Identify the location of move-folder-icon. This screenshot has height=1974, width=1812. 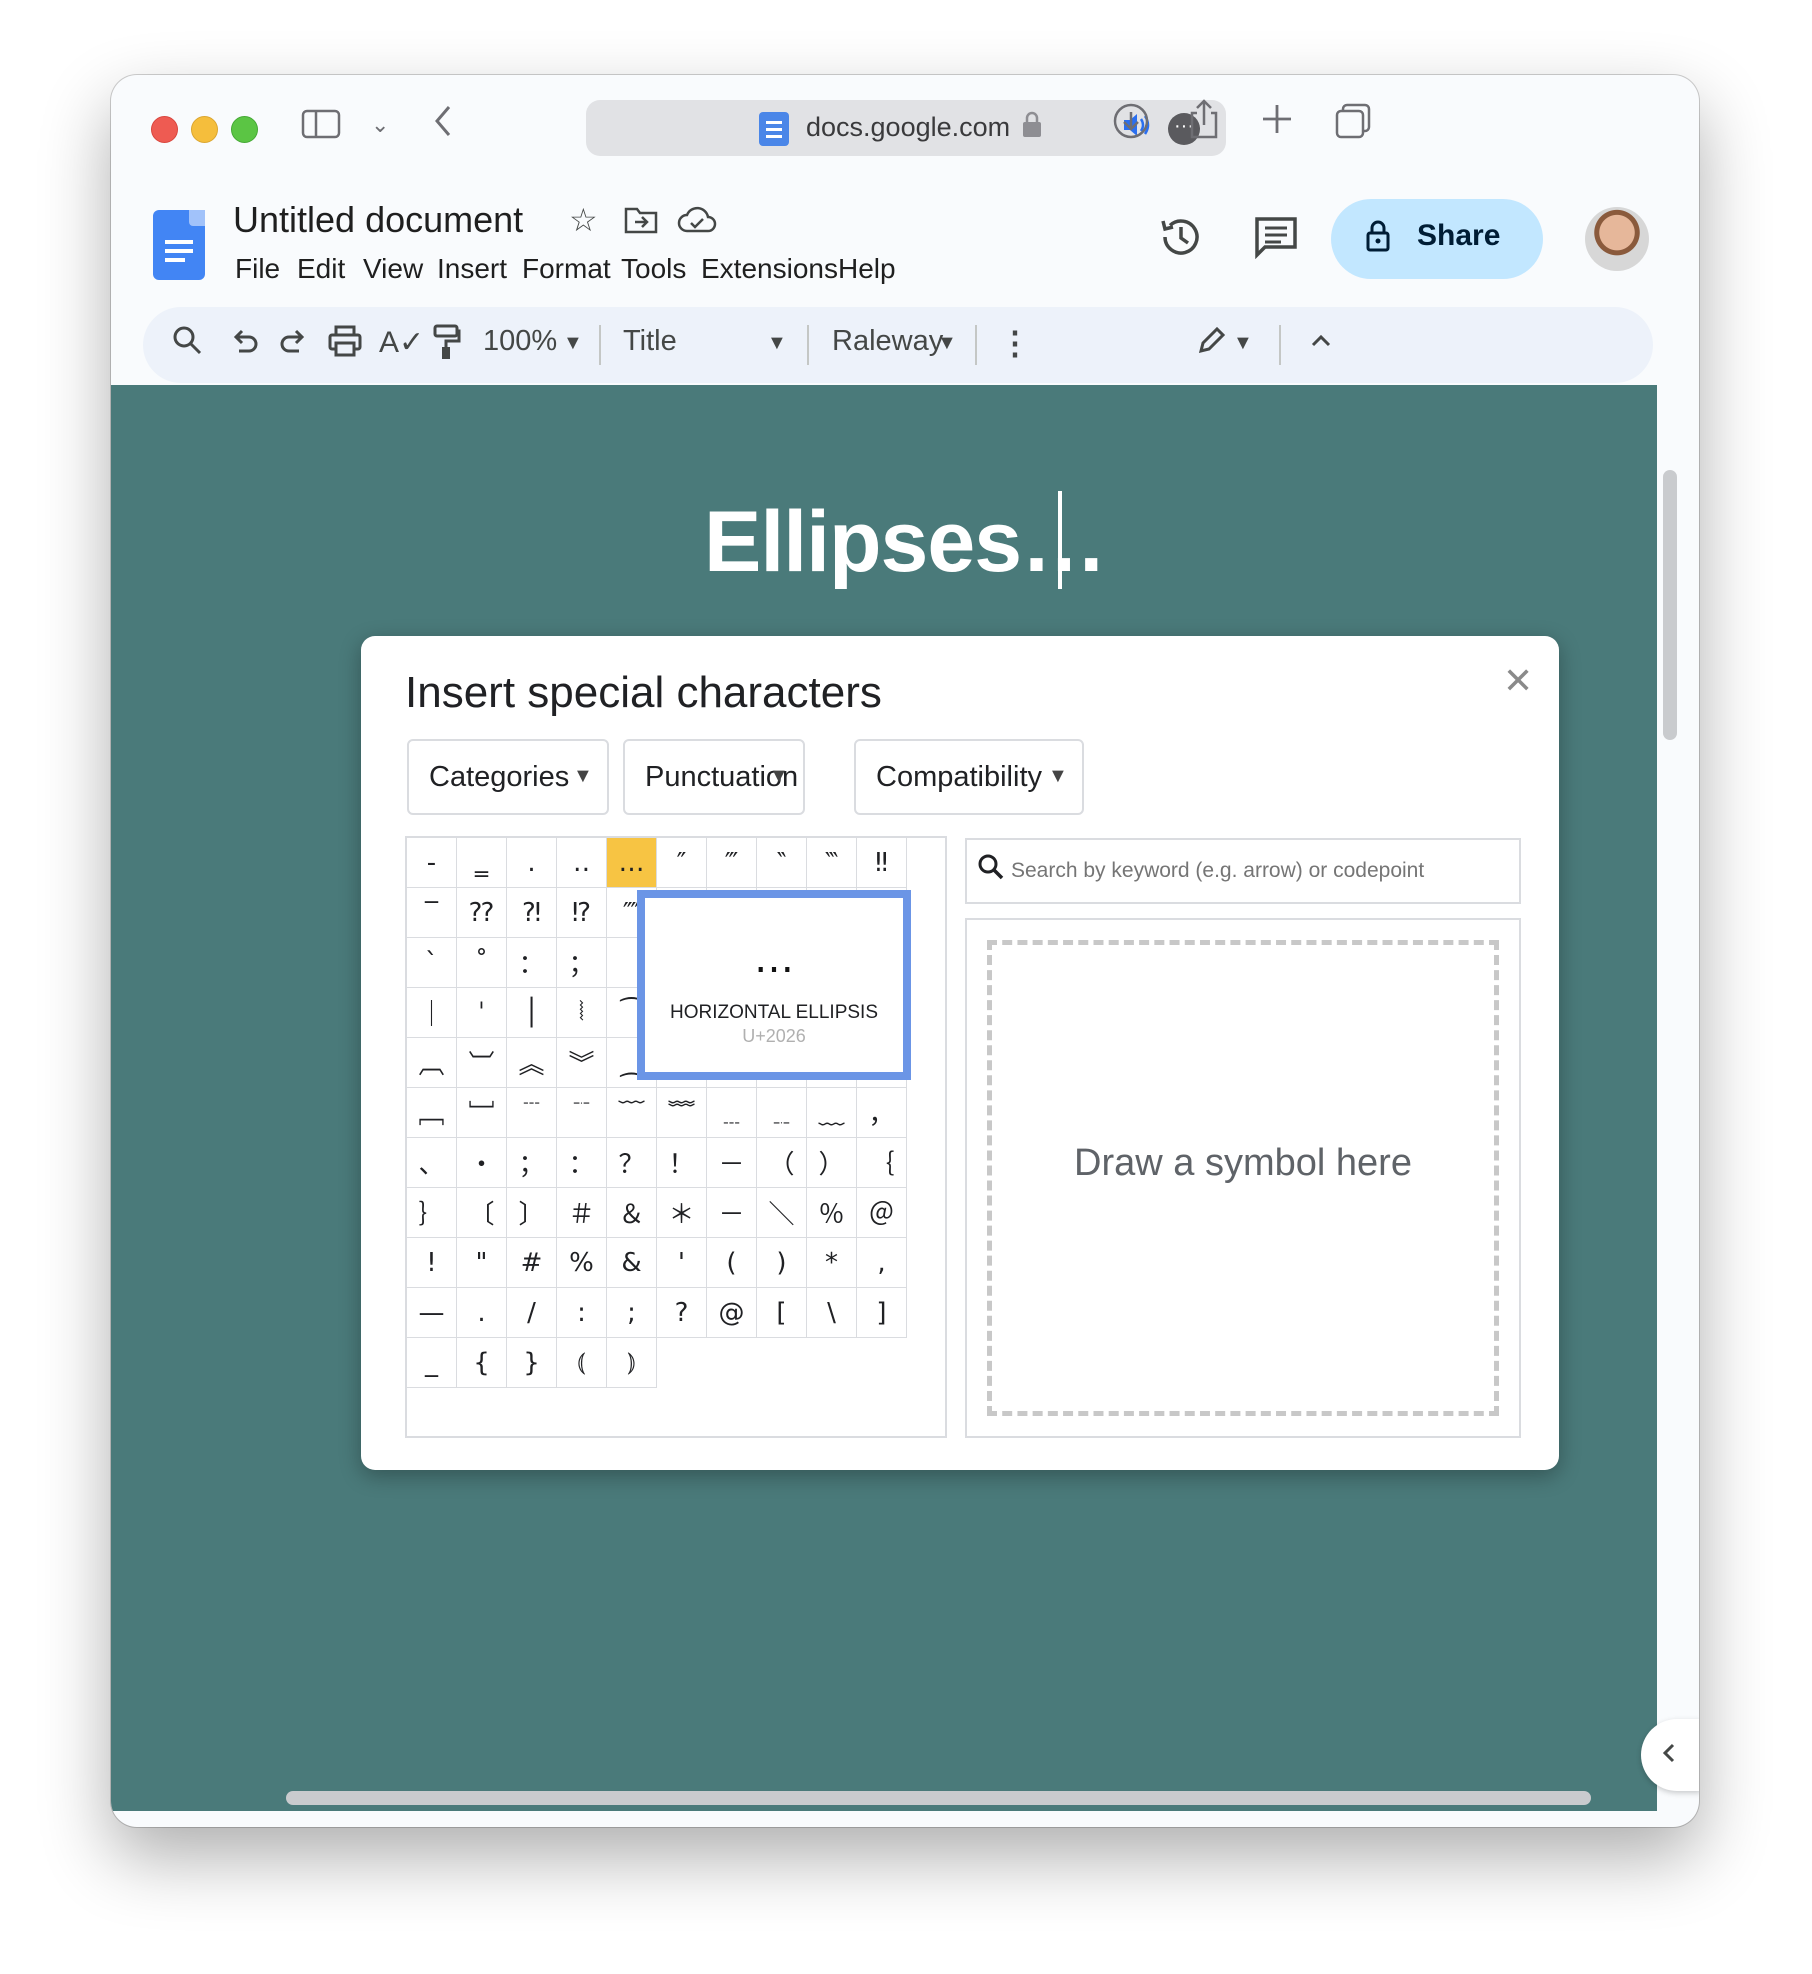
(641, 224).